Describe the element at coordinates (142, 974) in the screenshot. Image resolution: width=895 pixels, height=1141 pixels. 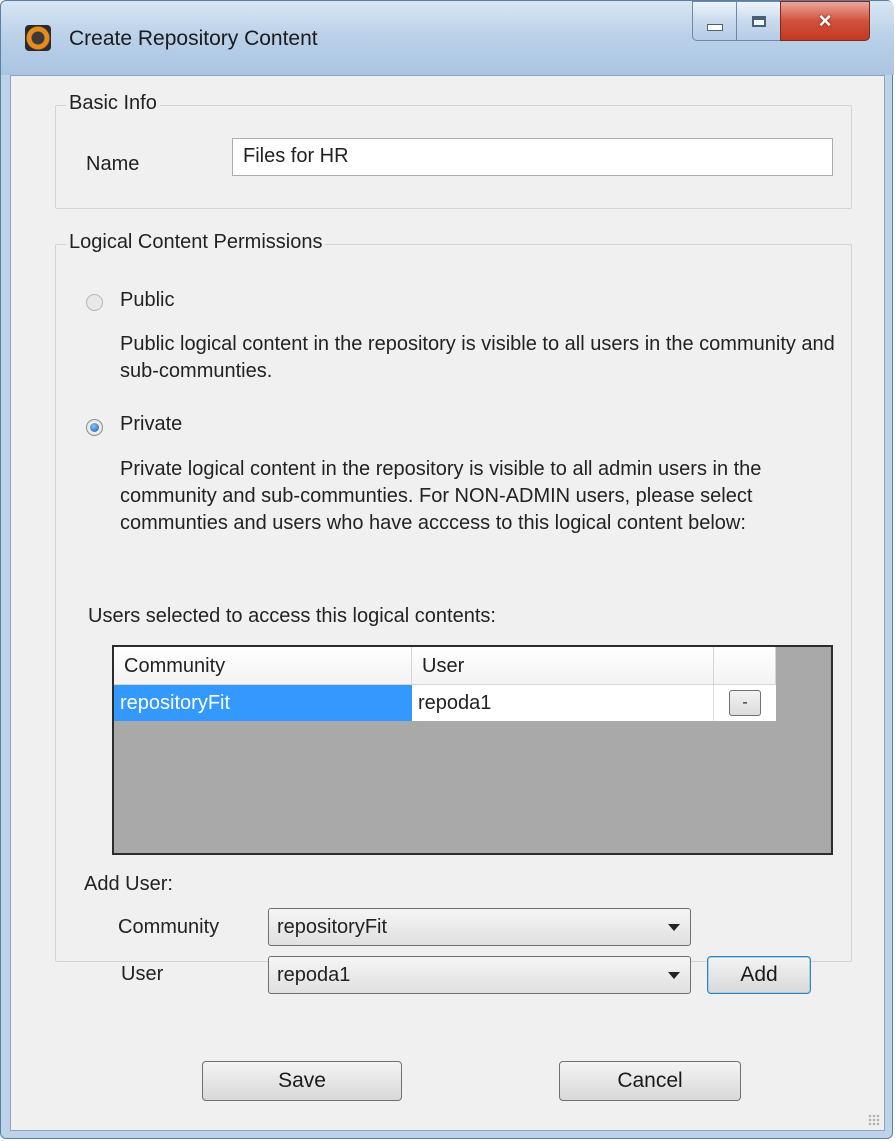
I see `user-label: User` at that location.